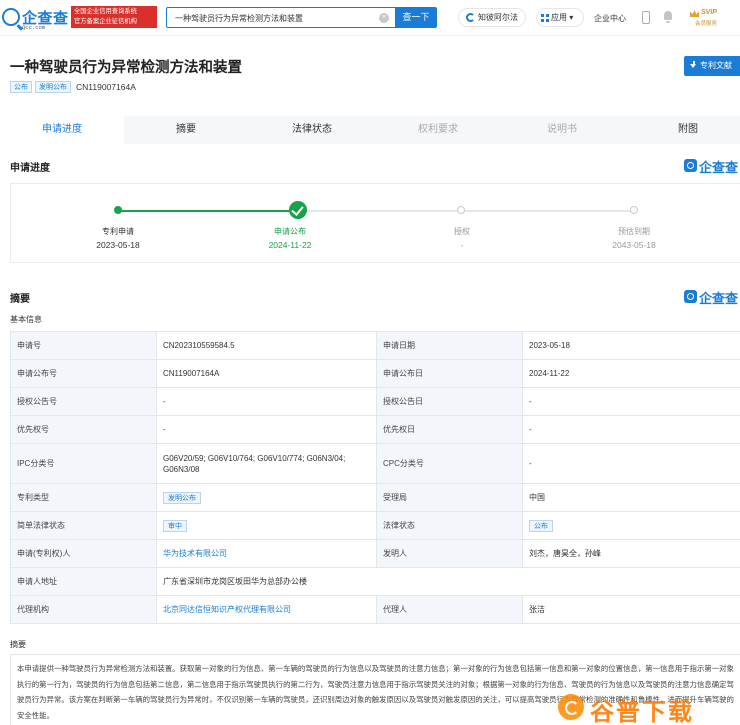 The width and height of the screenshot is (740, 725). What do you see at coordinates (83, 497) in the screenshot?
I see `table-key: 专利类型` at bounding box center [83, 497].